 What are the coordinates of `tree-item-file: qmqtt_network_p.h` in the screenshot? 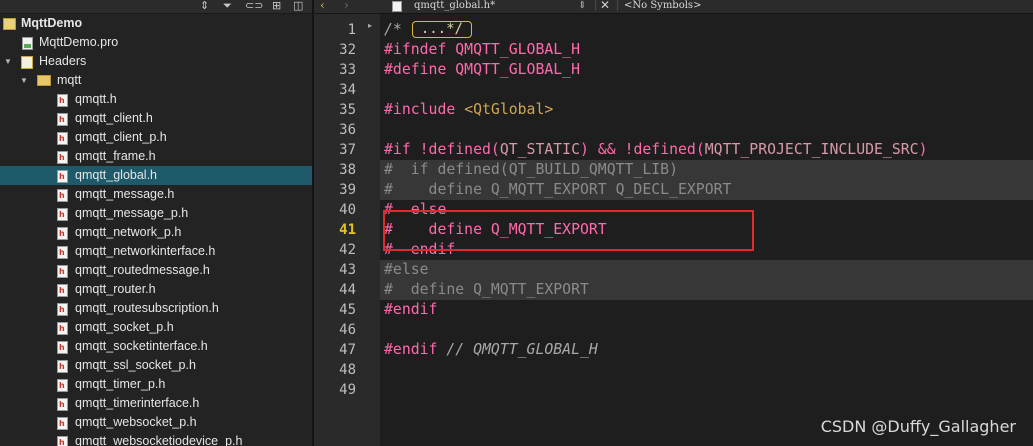 It's located at (156, 232).